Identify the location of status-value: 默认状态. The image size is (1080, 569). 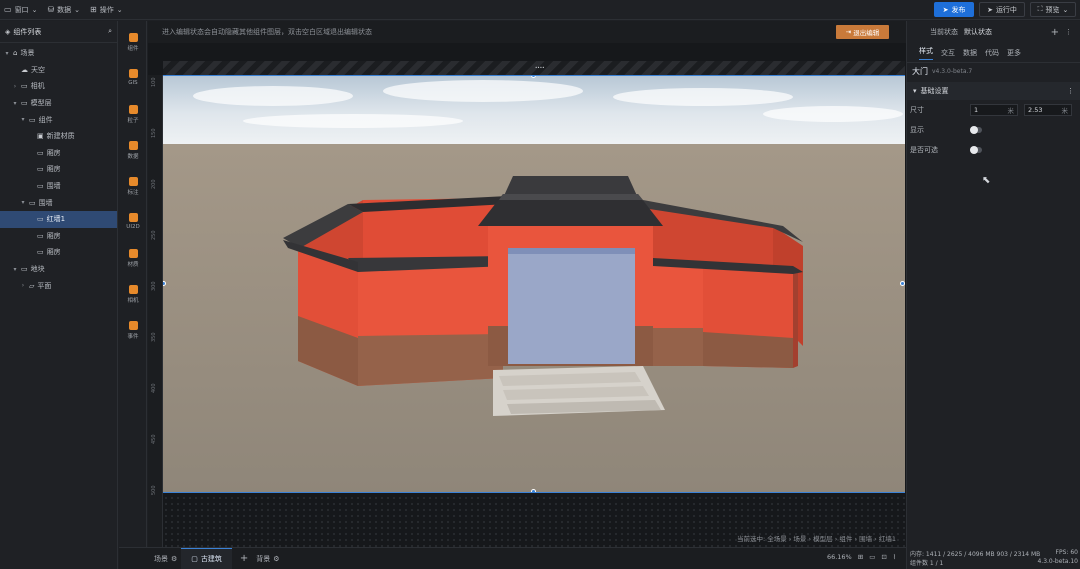
(978, 32).